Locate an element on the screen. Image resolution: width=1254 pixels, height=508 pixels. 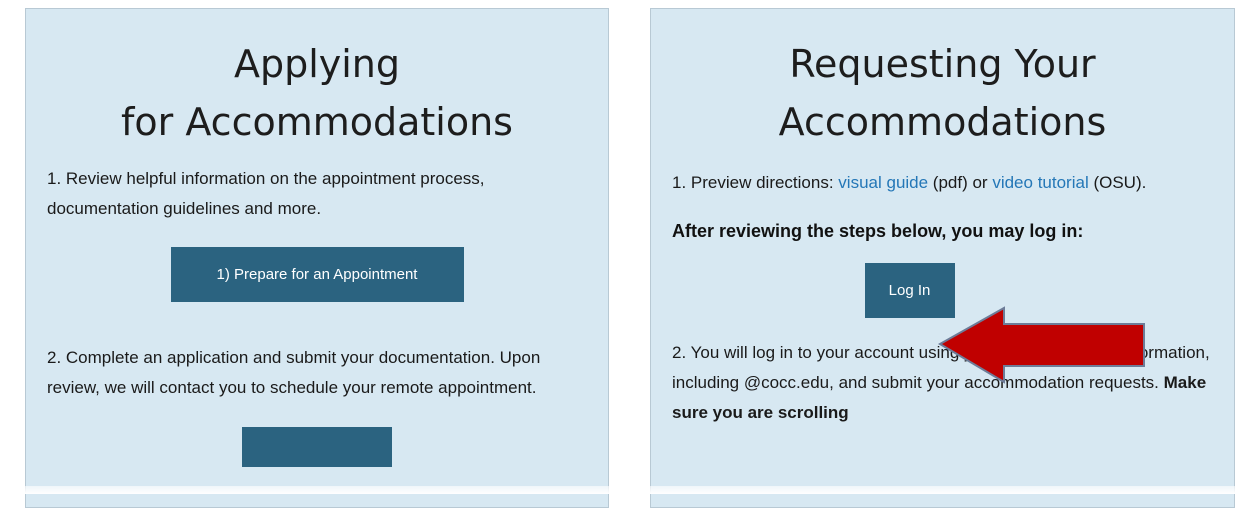
applying-title-line2: for Accommodations is located at coordinates (317, 122).